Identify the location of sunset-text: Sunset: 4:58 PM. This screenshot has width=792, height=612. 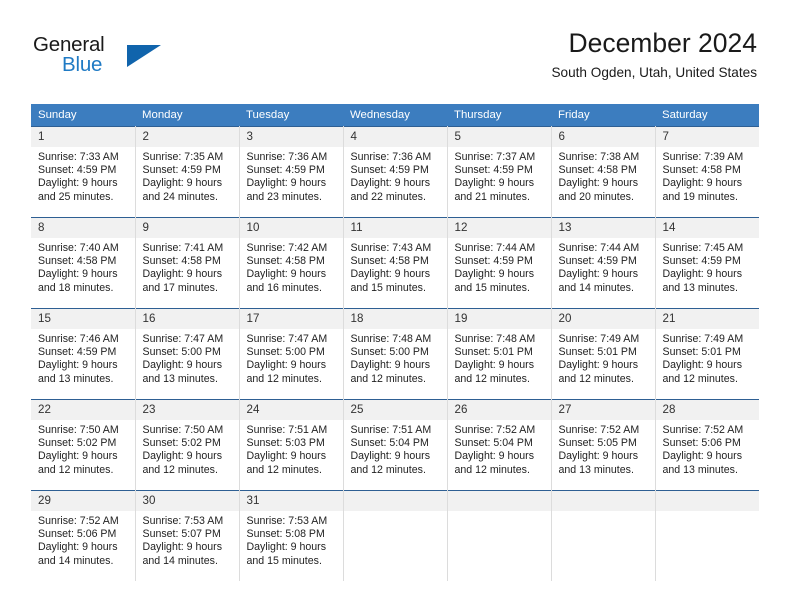
(389, 261).